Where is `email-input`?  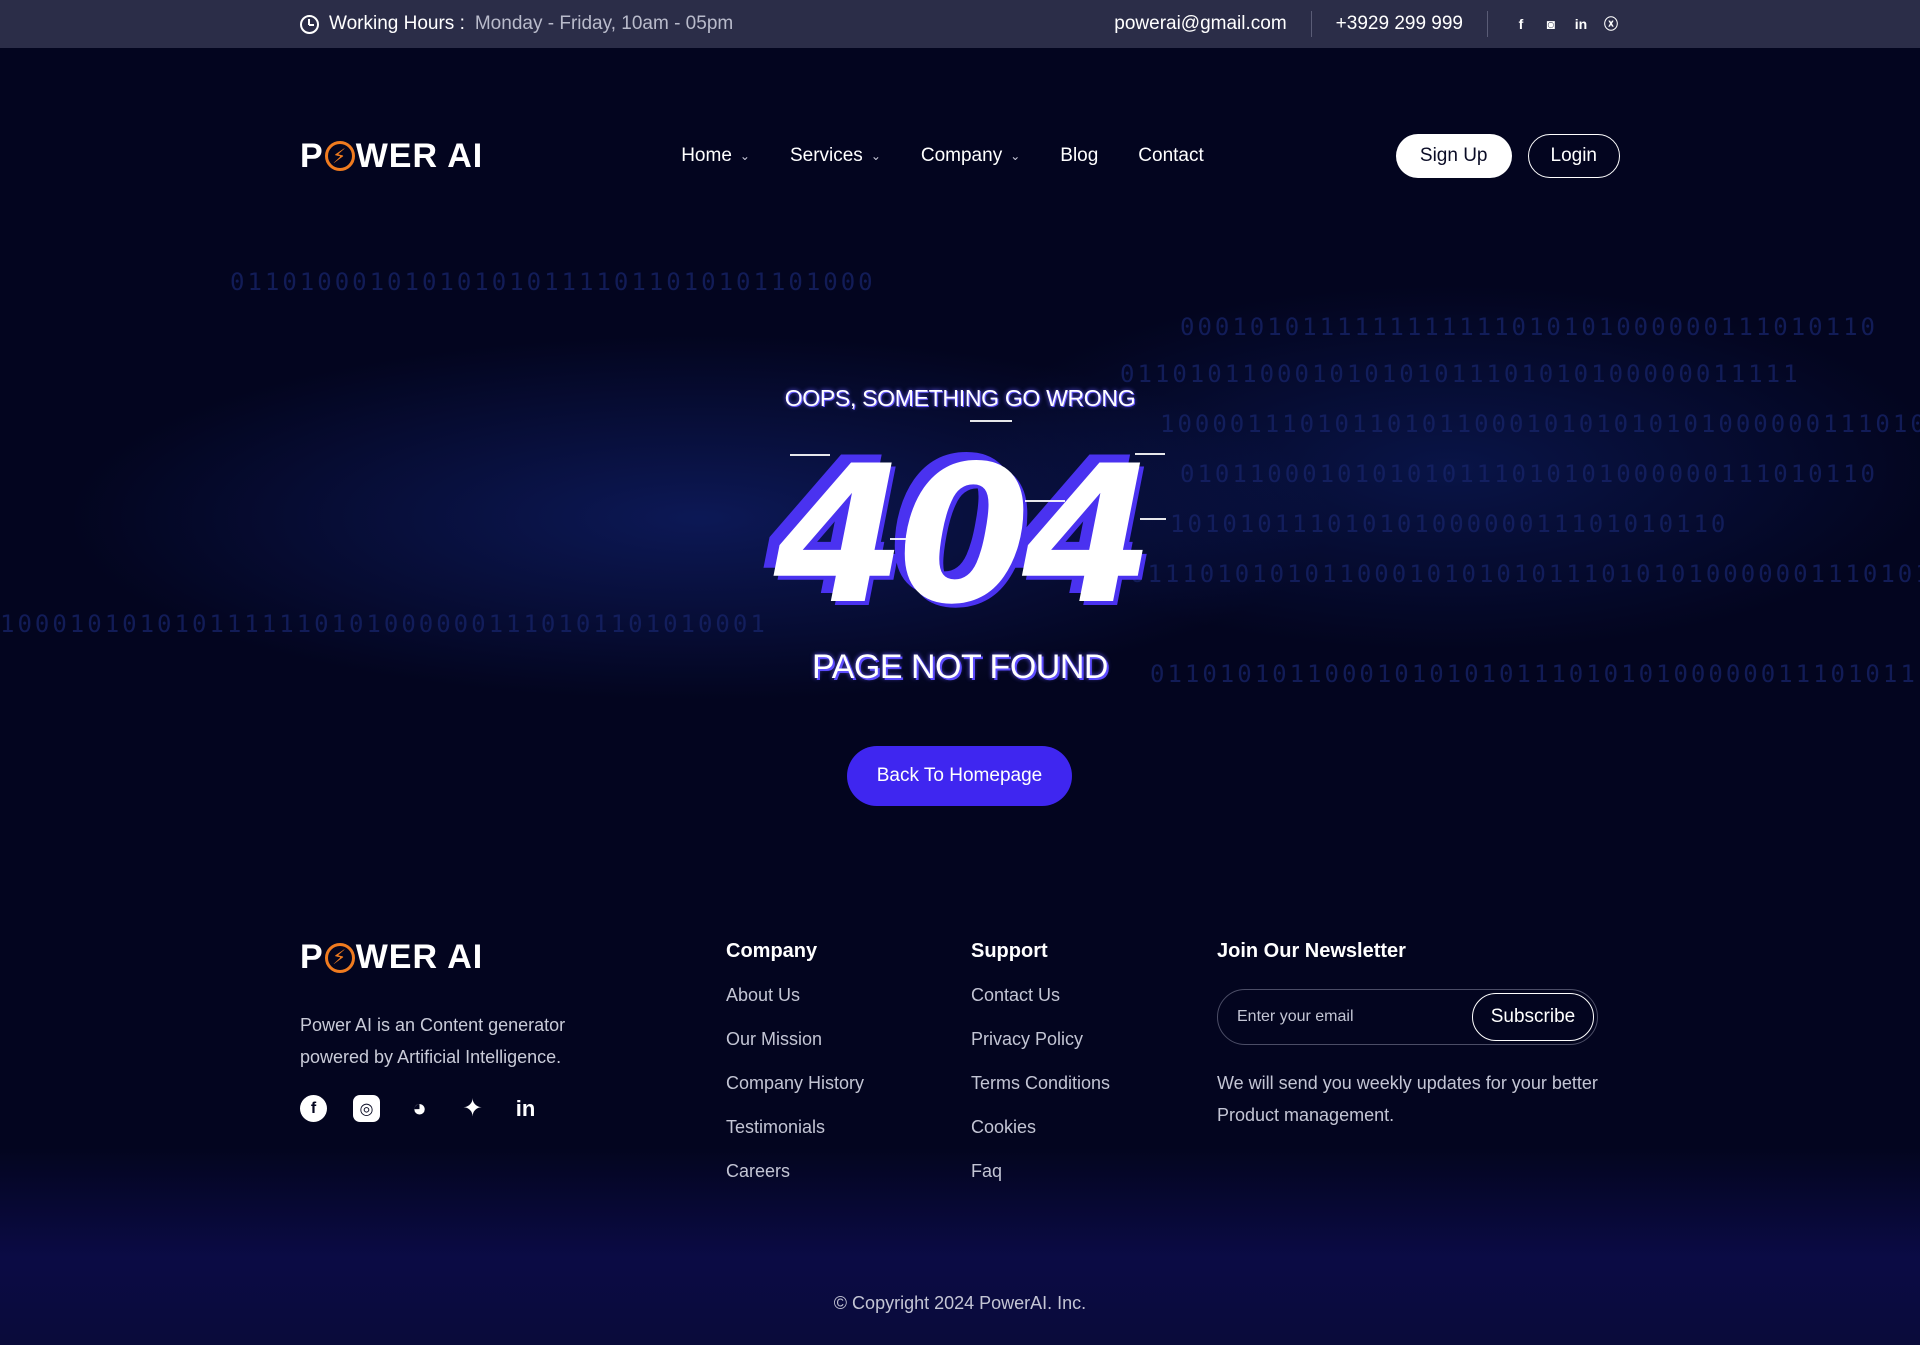 email-input is located at coordinates (1352, 1017).